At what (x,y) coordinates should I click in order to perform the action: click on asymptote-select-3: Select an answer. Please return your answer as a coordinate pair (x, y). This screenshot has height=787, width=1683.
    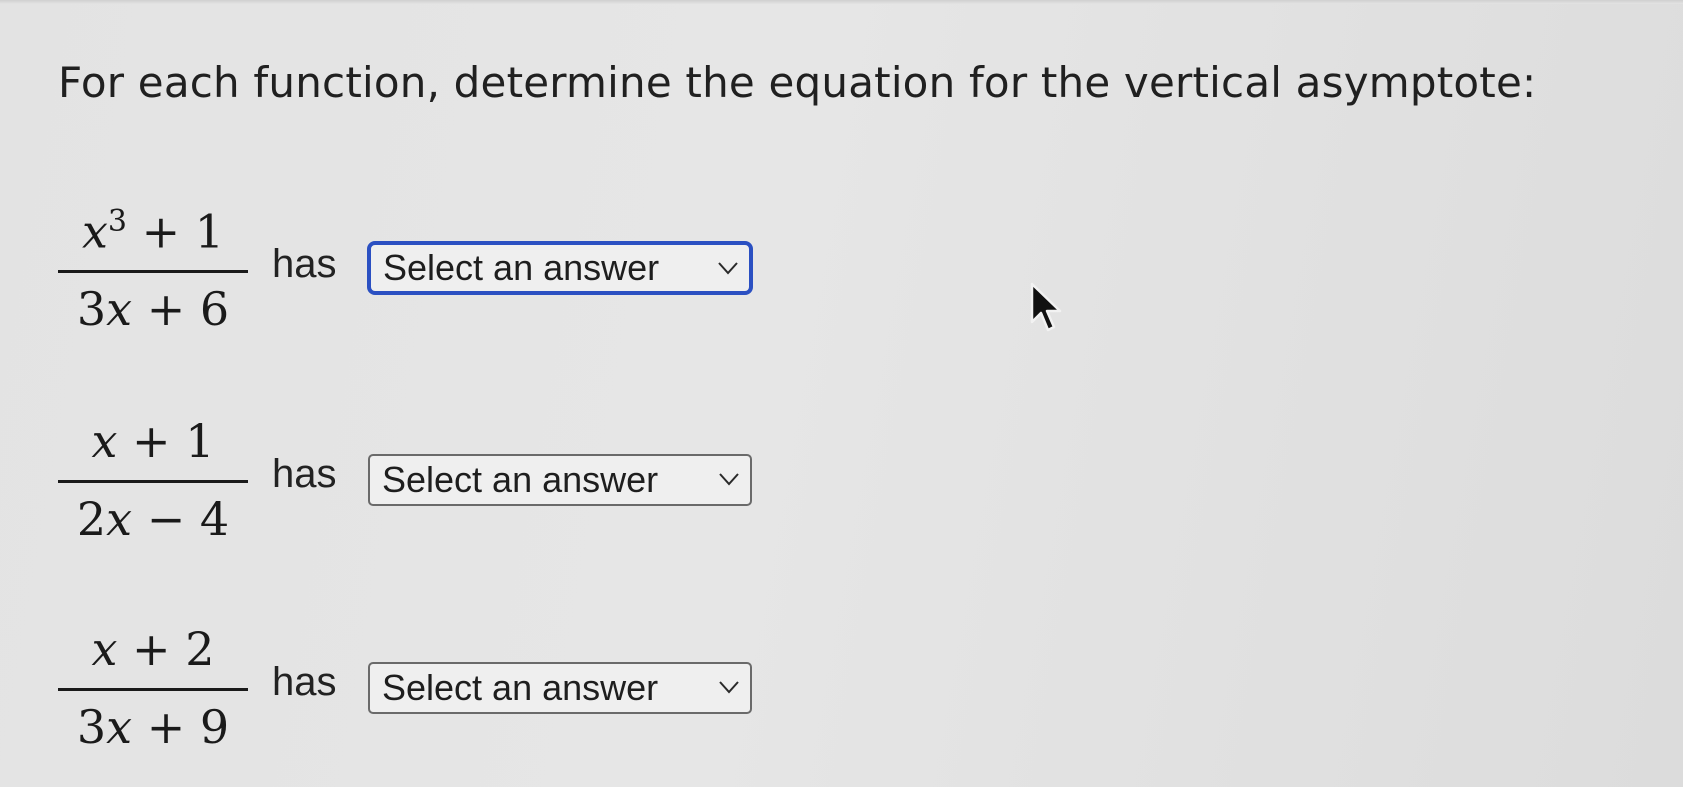
    Looking at the image, I should click on (560, 688).